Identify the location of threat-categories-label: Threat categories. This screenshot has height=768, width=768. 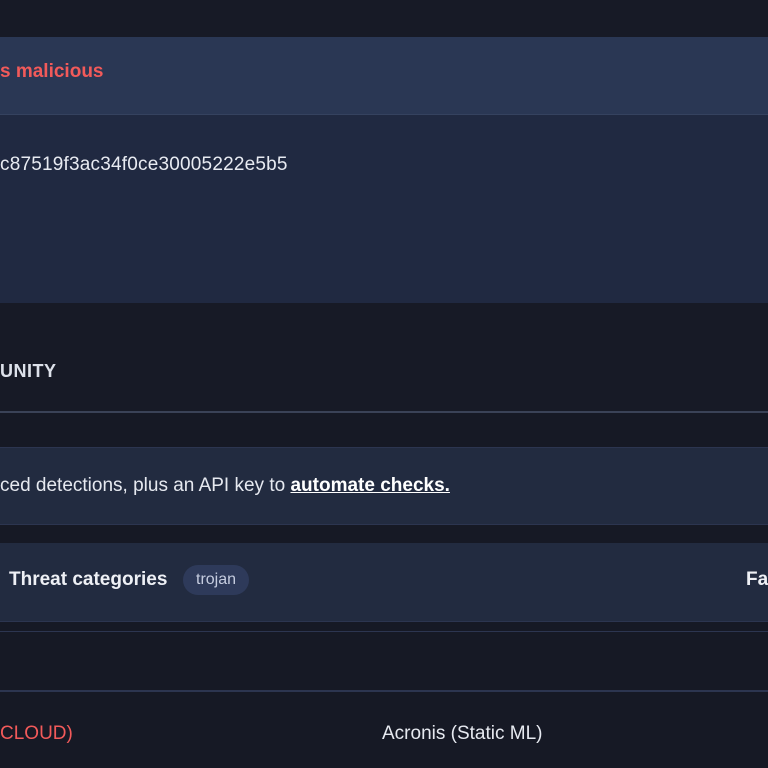
(88, 579).